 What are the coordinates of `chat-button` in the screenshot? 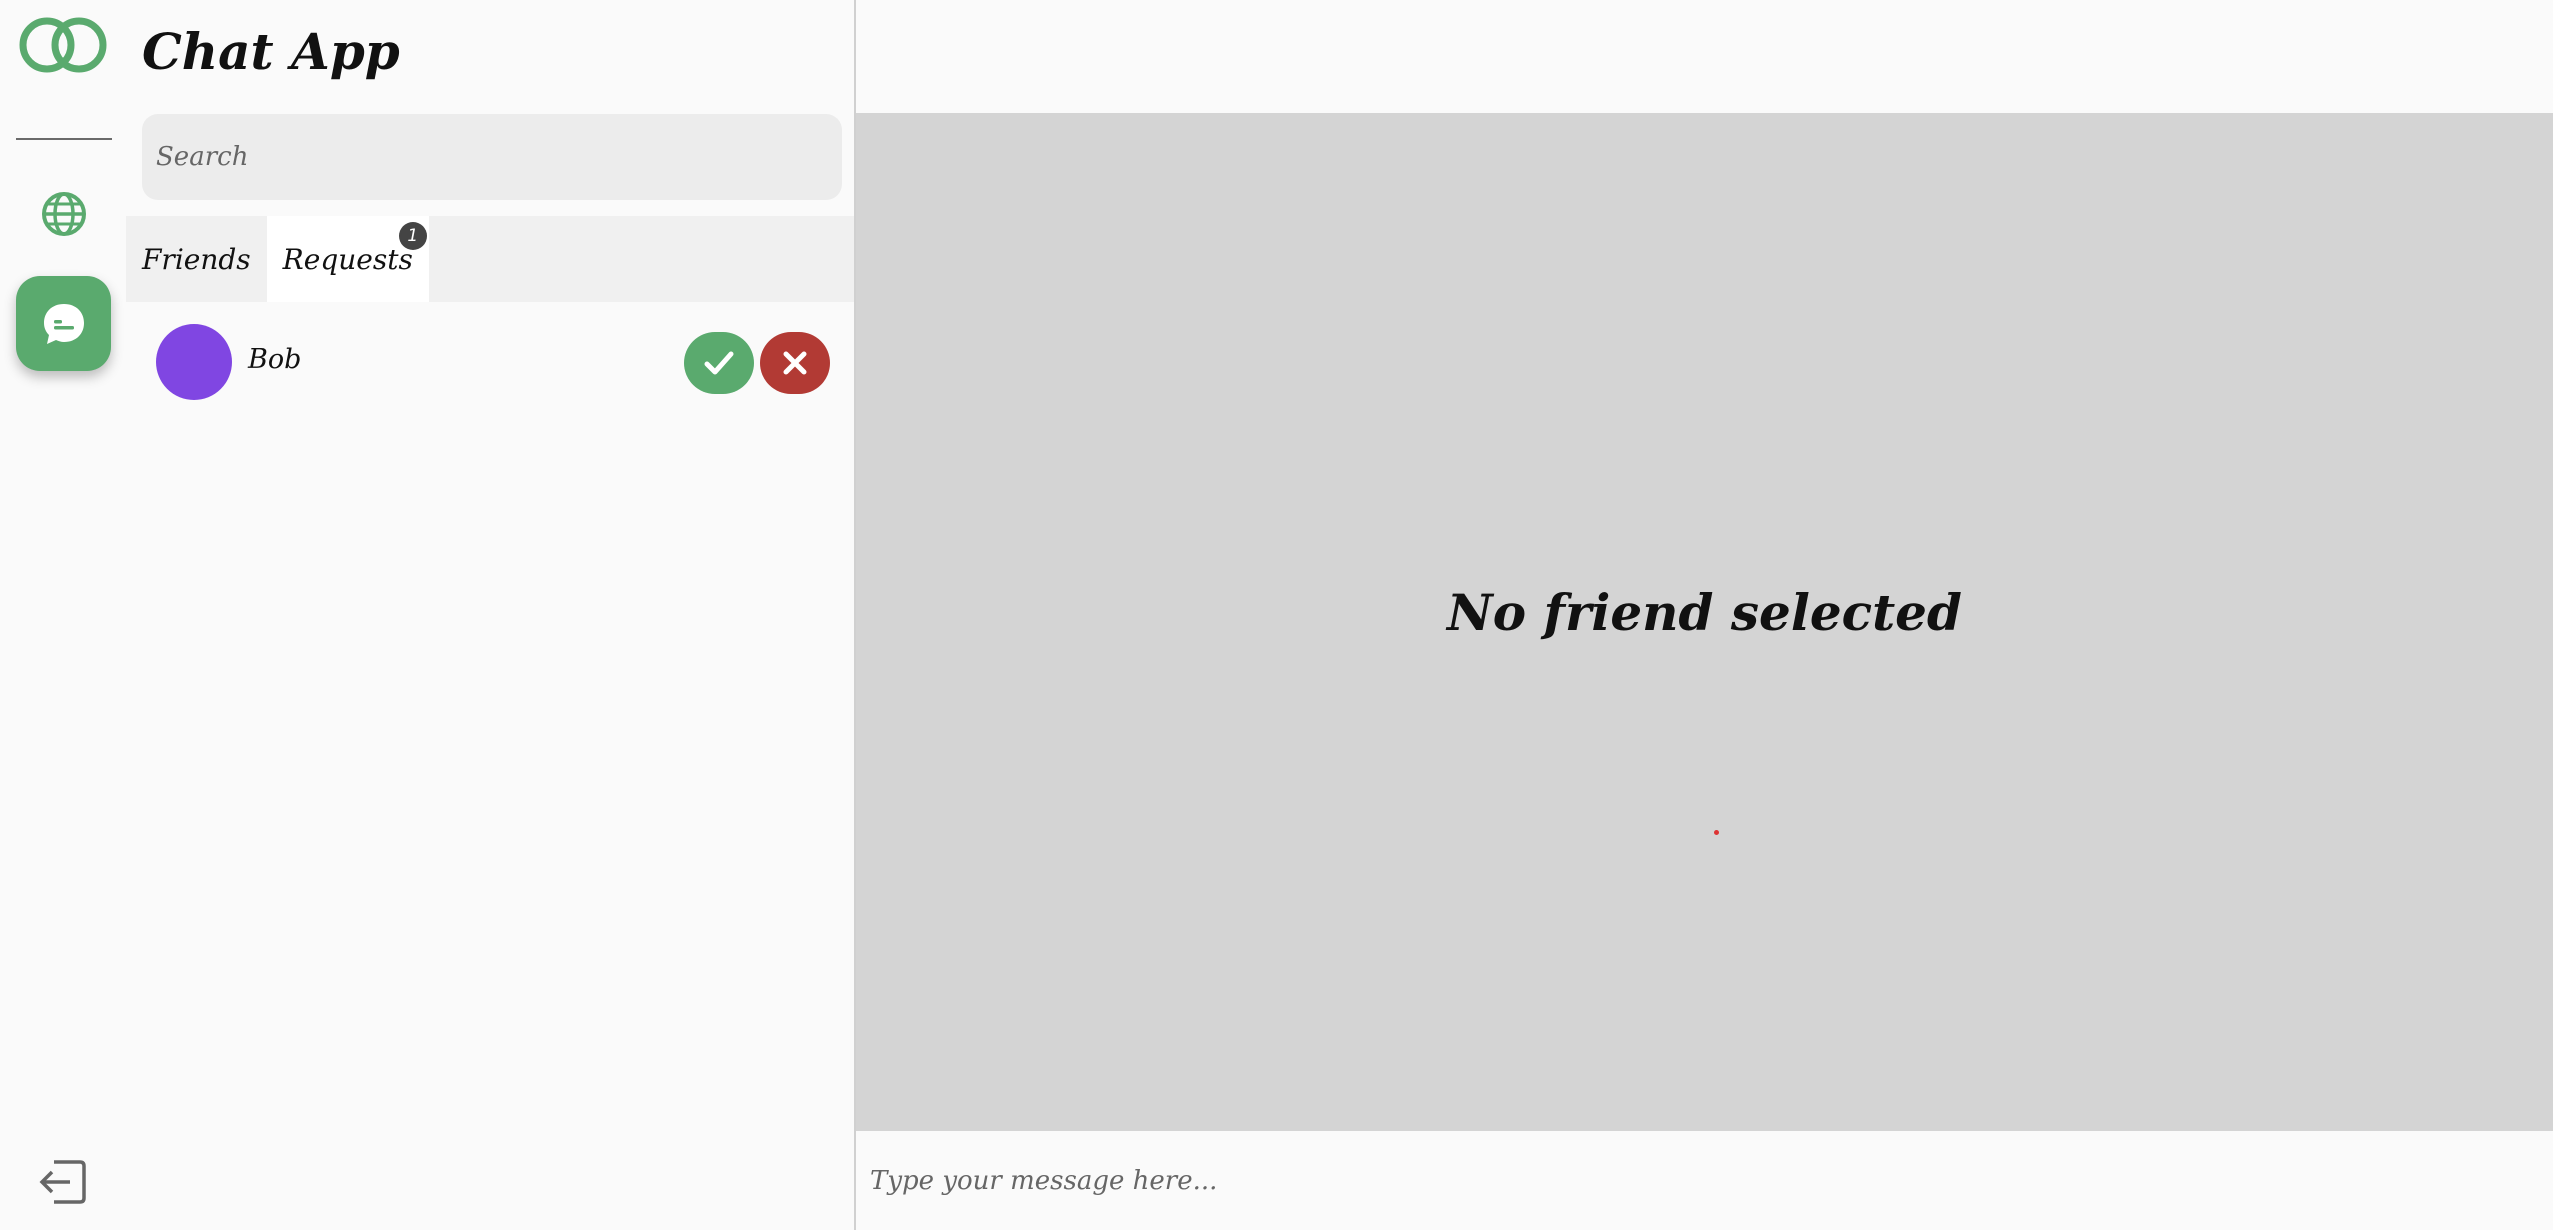 It's located at (63, 323).